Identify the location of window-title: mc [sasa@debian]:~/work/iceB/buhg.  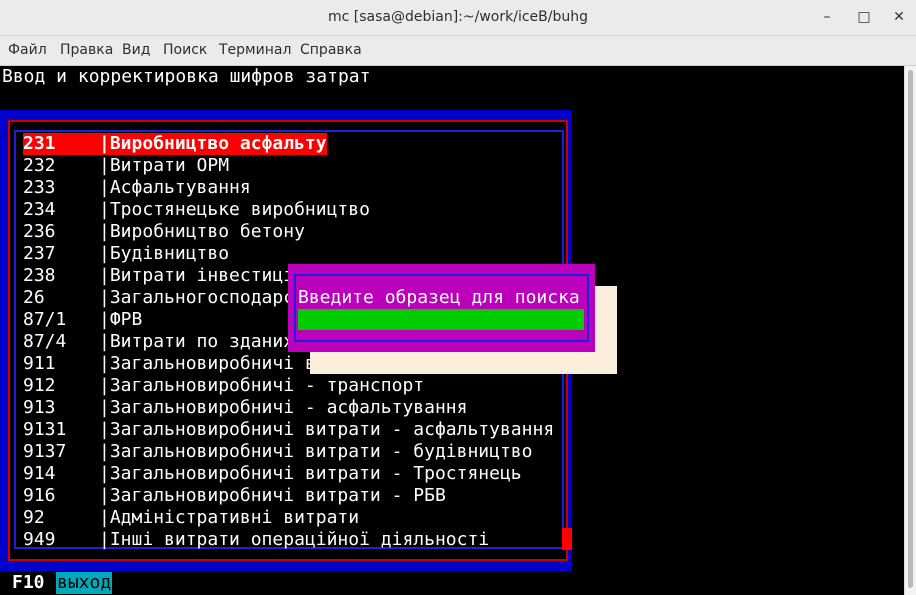
(458, 17).